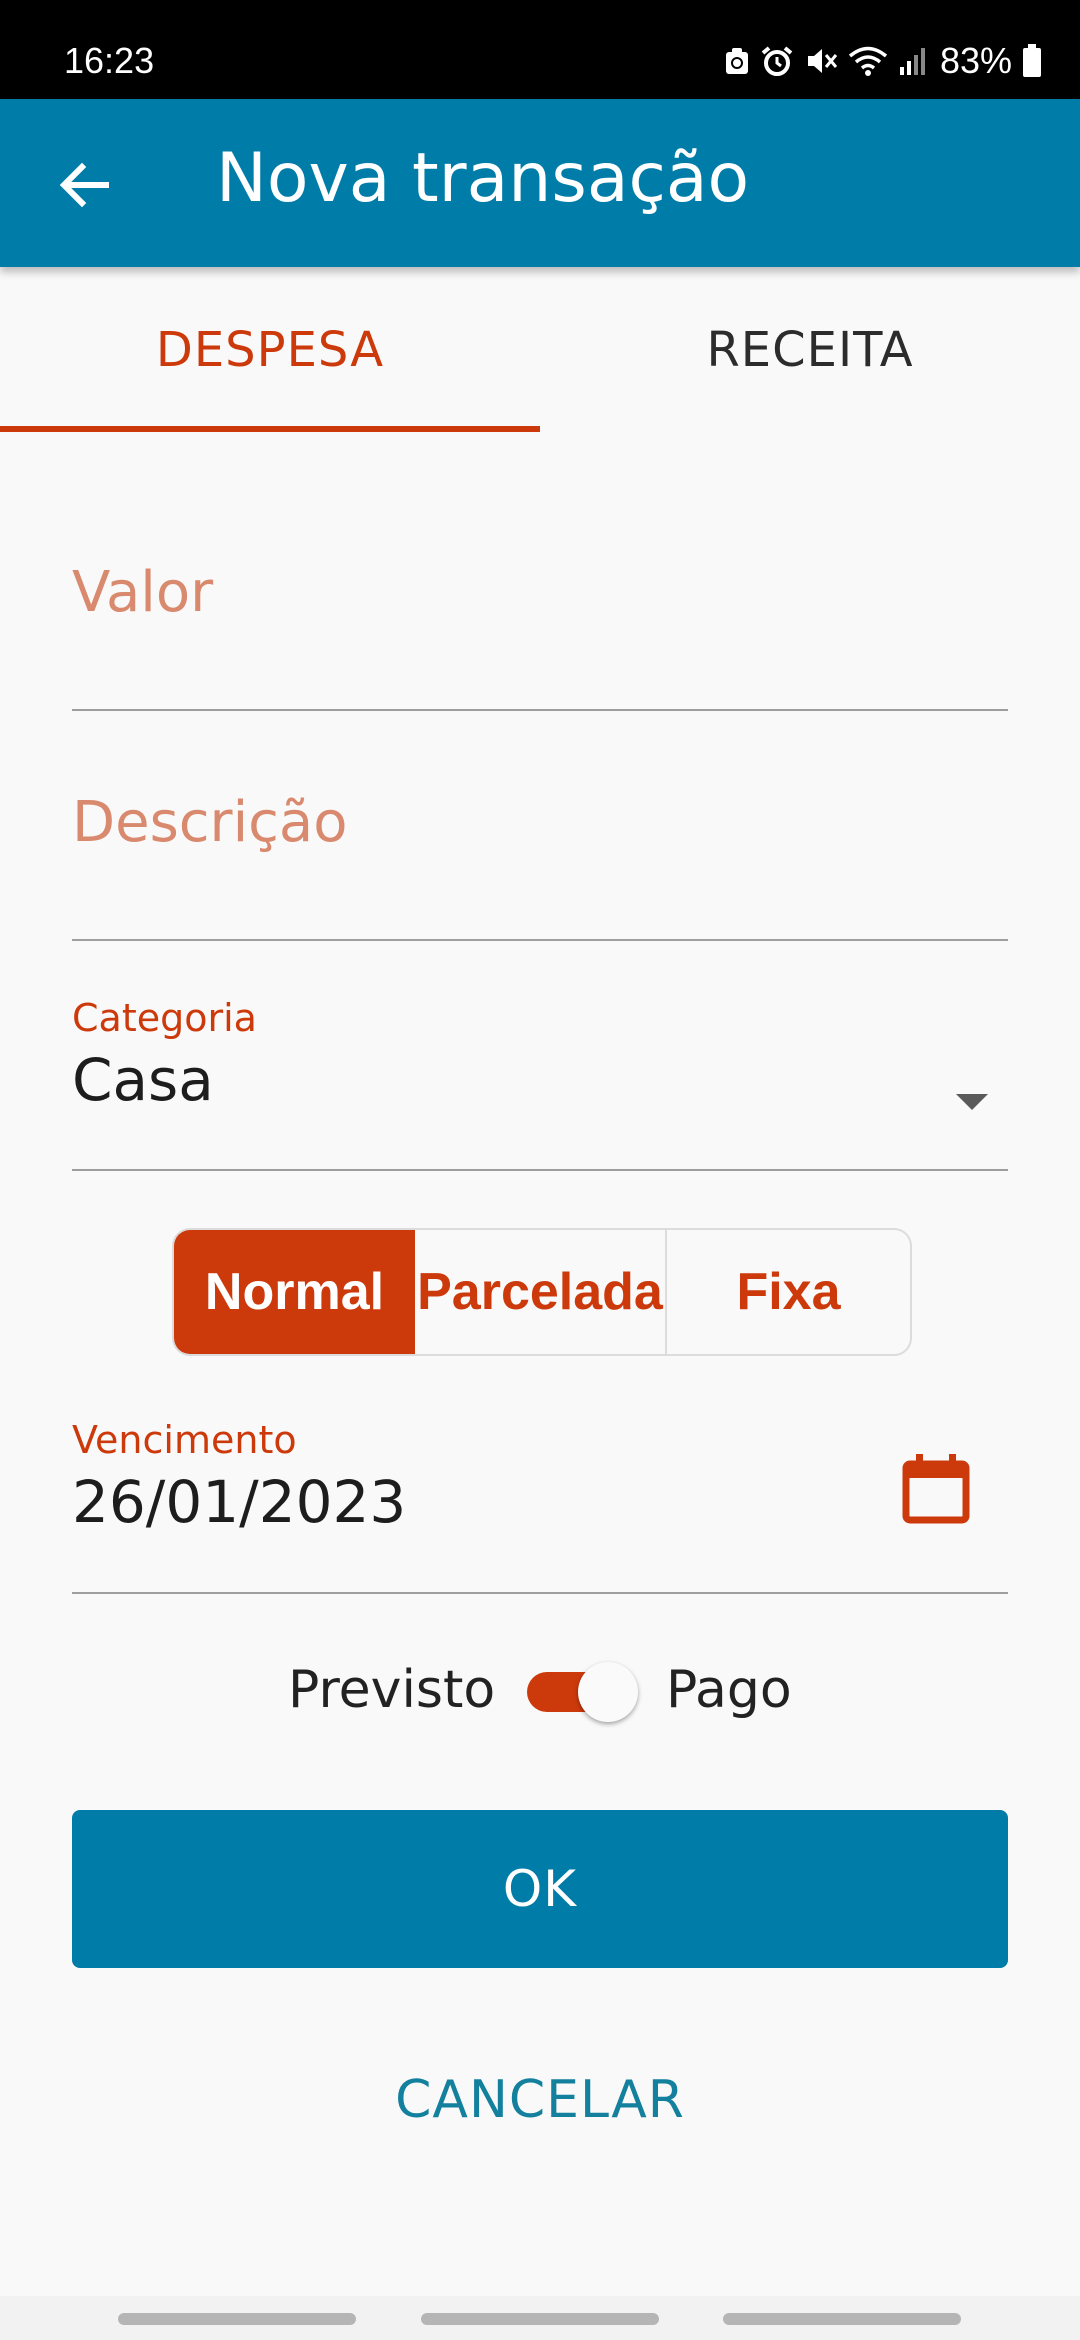 This screenshot has height=2340, width=1080. What do you see at coordinates (729, 1690) in the screenshot?
I see `pago-label: Pago` at bounding box center [729, 1690].